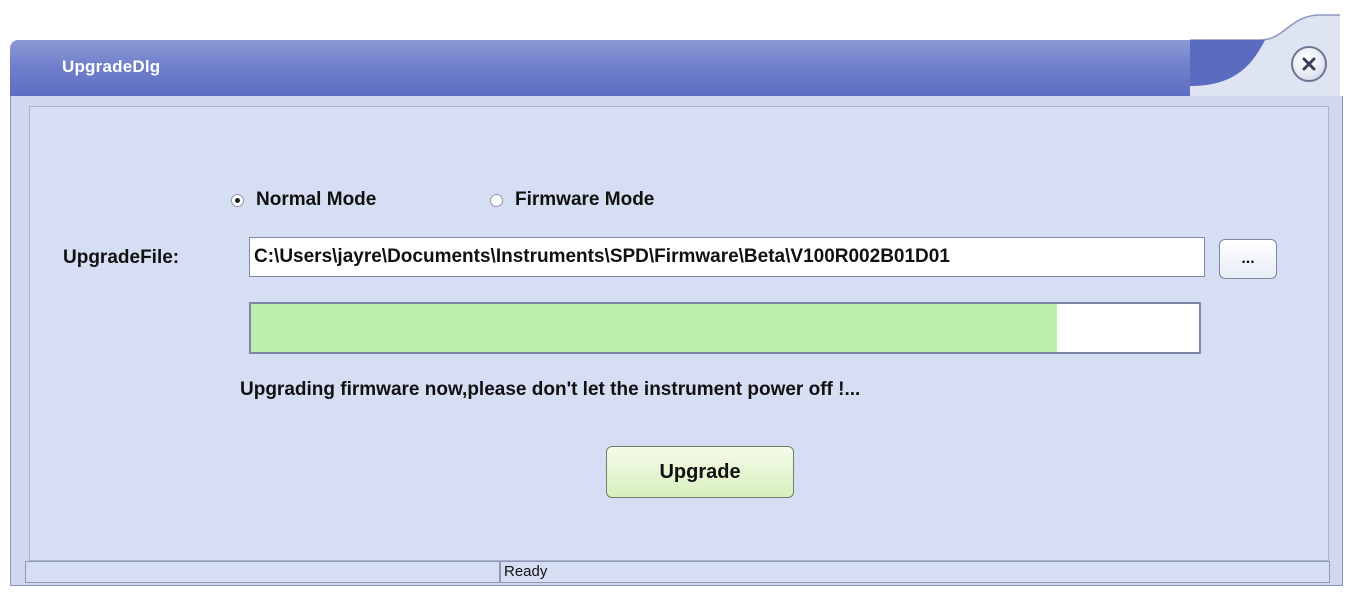 The width and height of the screenshot is (1355, 598). I want to click on title-bar, so click(652, 70).